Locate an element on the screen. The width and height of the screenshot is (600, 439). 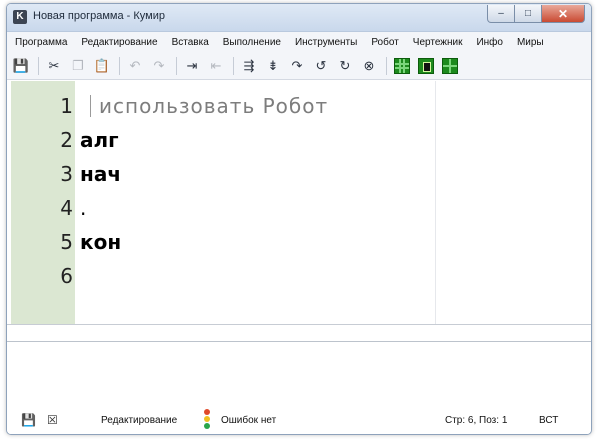
grid-world-glyph-icon is located at coordinates (402, 65).